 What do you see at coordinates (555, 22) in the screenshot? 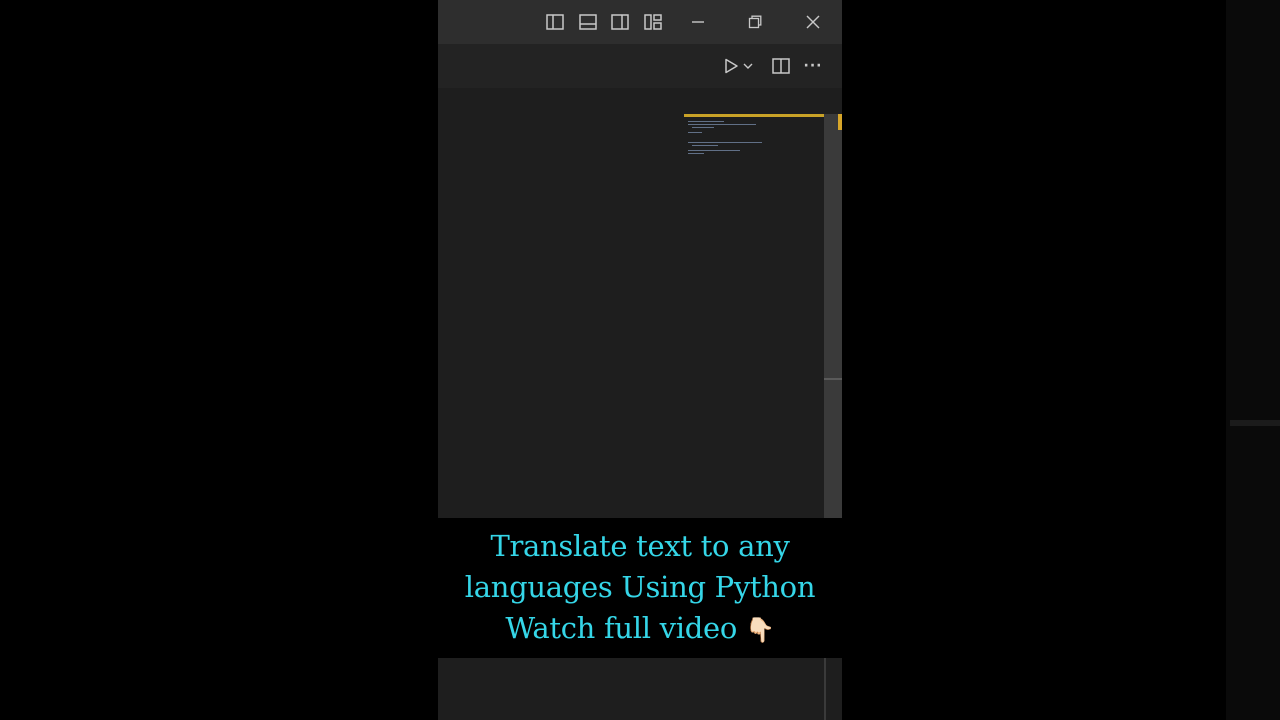
I see `toggle-primary-sidebar-icon` at bounding box center [555, 22].